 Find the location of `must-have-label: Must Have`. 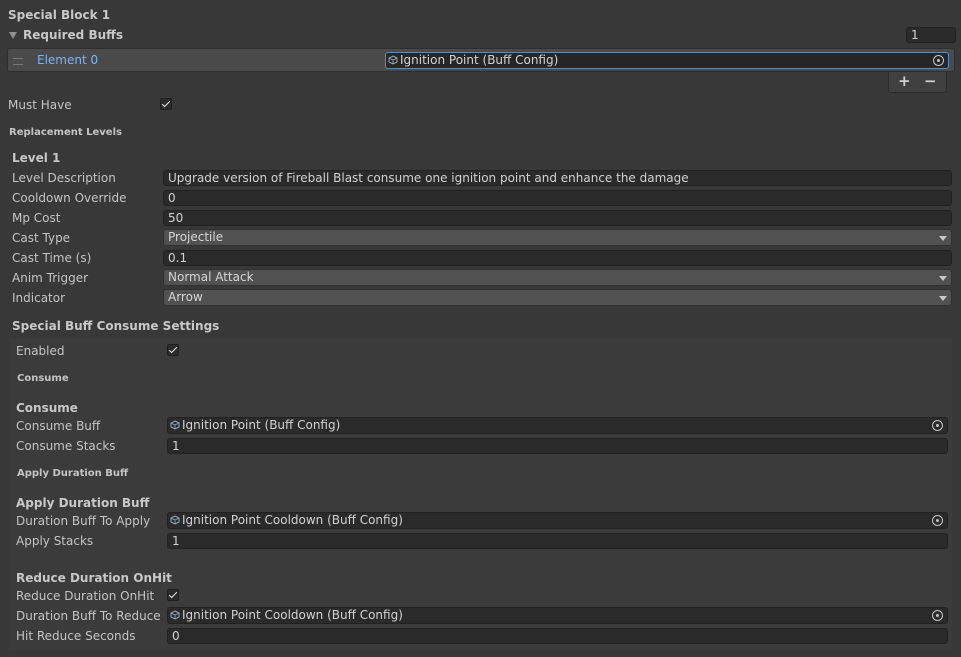

must-have-label: Must Have is located at coordinates (40, 105).